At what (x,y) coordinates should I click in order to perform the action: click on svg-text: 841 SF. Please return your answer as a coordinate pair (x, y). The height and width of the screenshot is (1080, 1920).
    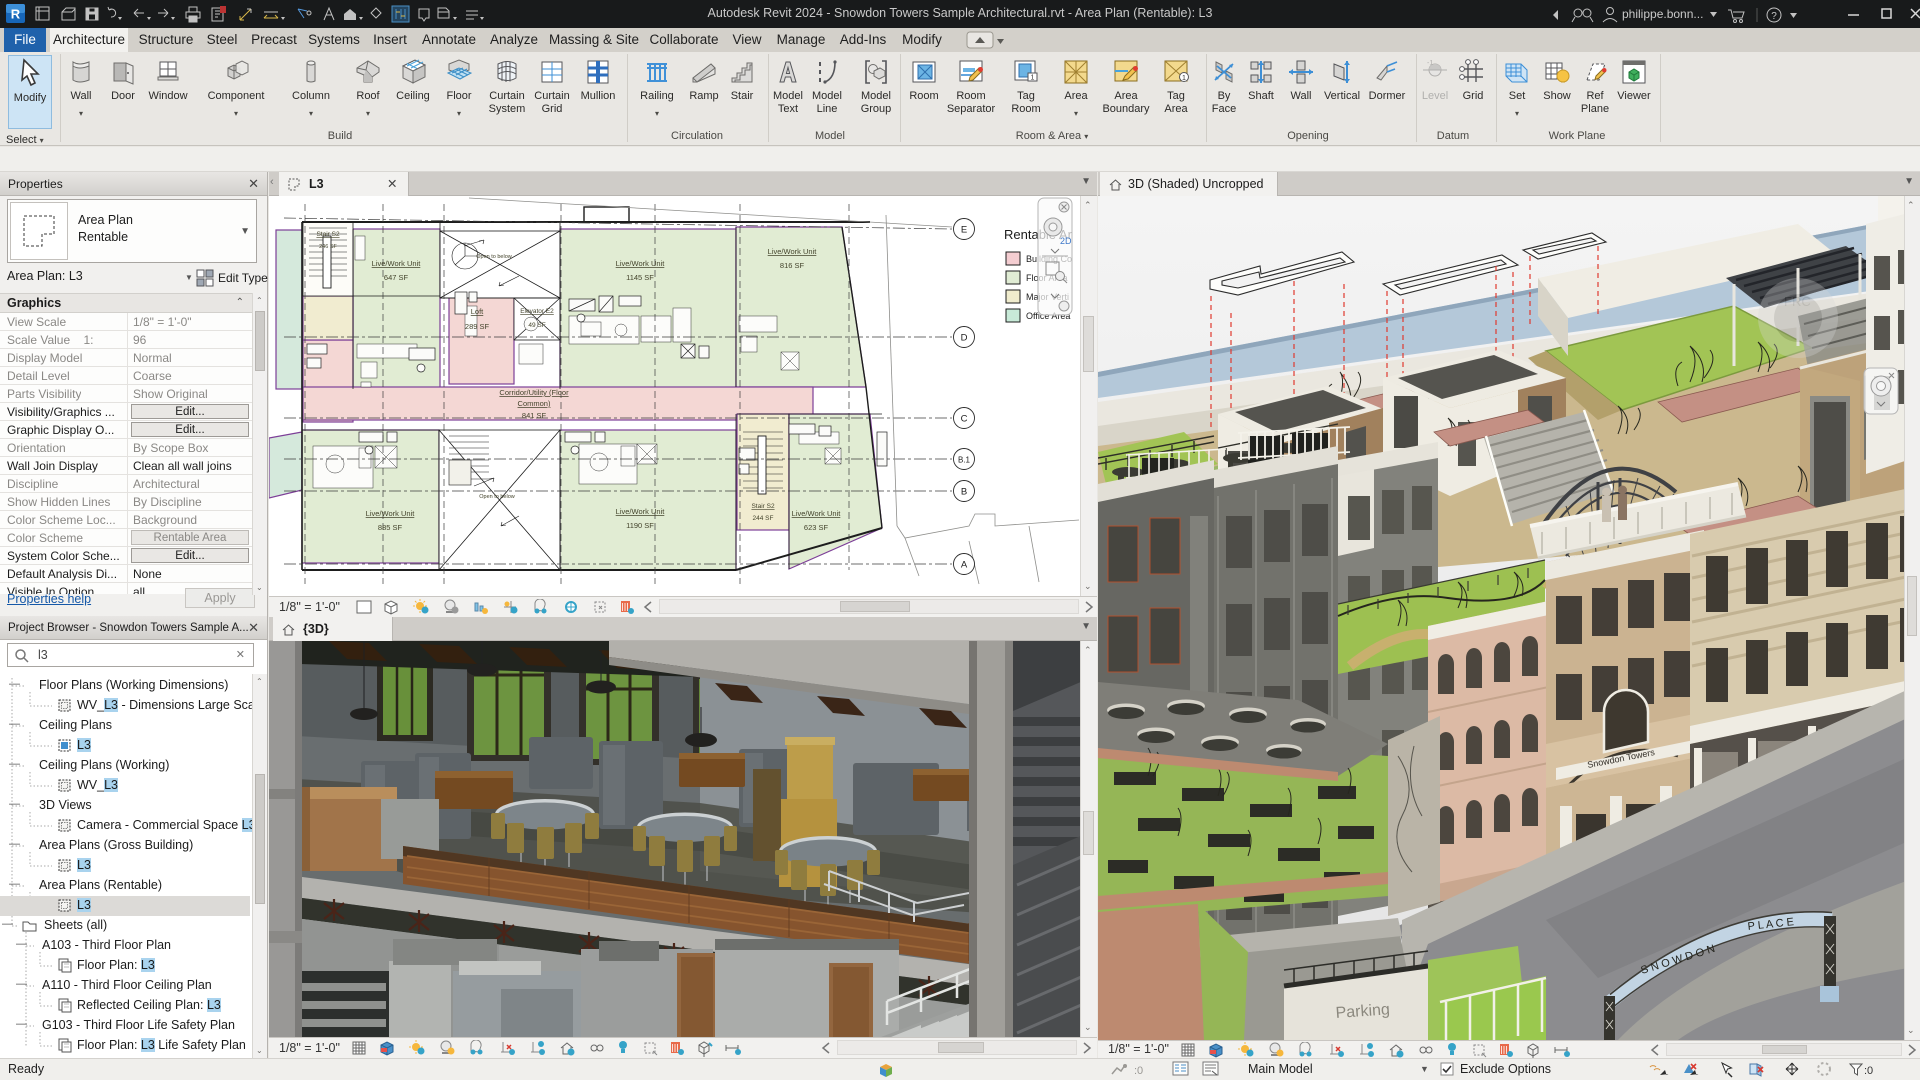
    Looking at the image, I should click on (534, 415).